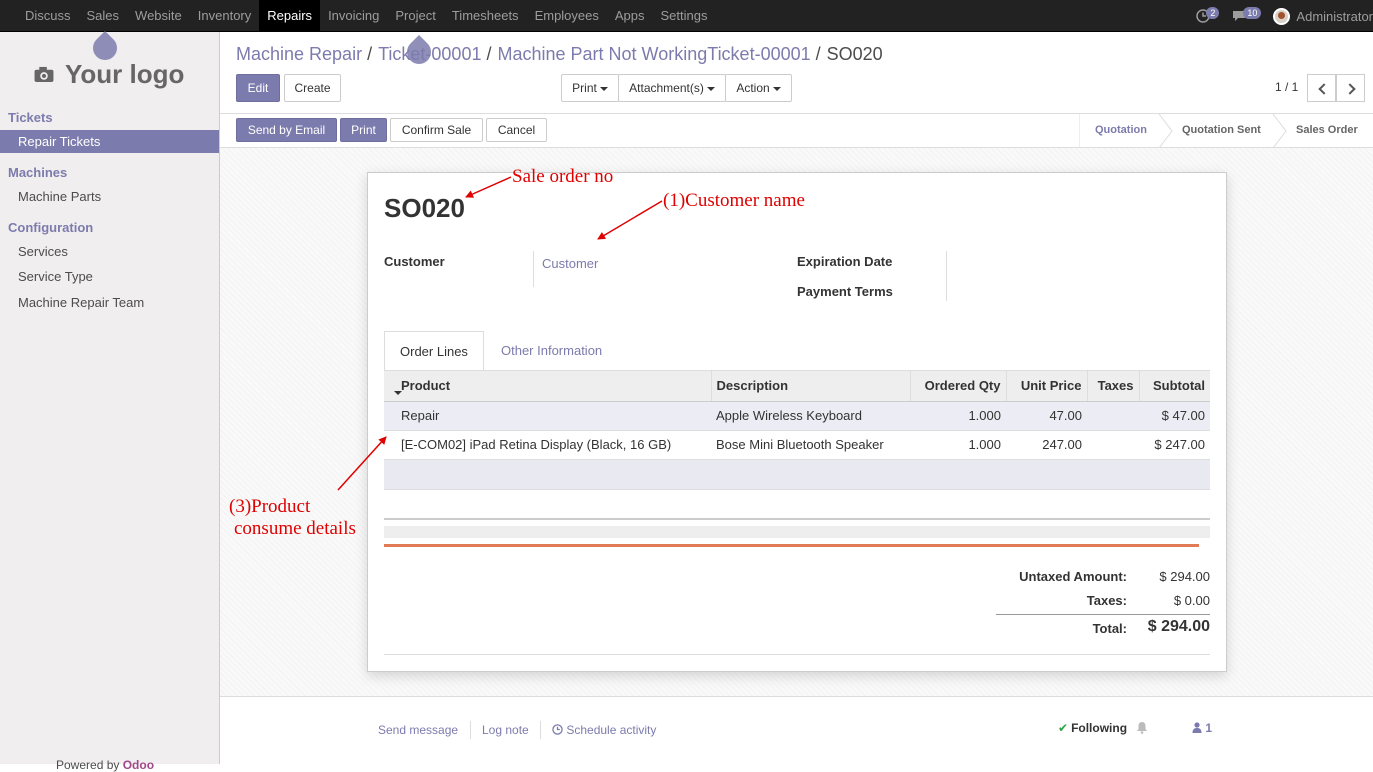 The height and width of the screenshot is (772, 1373). Describe the element at coordinates (1321, 88) in the screenshot. I see `pager-previous-button` at that location.